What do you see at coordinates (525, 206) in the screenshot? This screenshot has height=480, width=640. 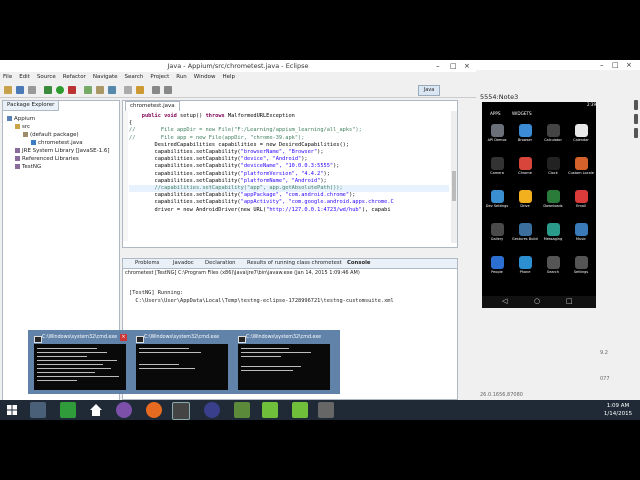 I see `app-label: Drive` at bounding box center [525, 206].